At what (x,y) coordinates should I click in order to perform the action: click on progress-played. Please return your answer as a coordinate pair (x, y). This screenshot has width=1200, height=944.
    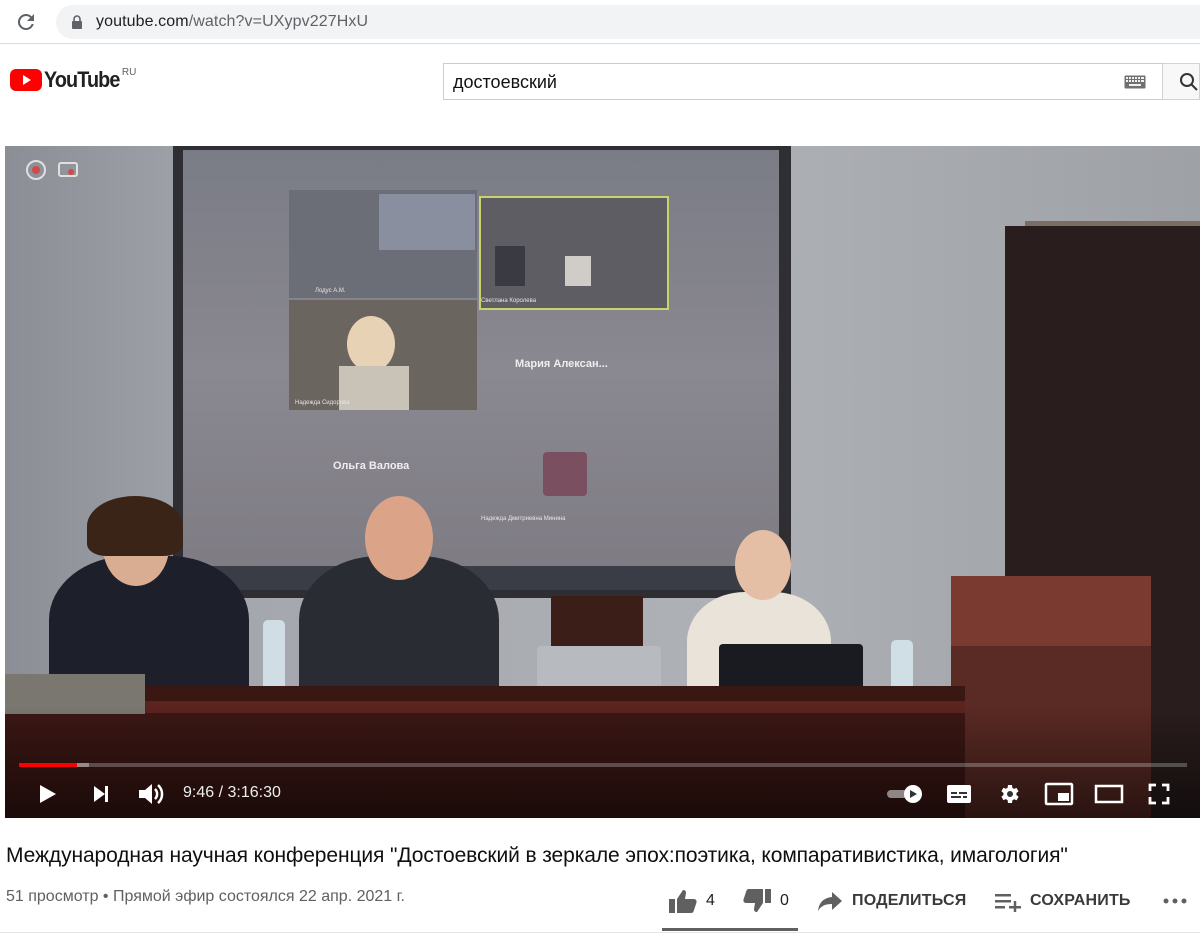
    Looking at the image, I should click on (48, 765).